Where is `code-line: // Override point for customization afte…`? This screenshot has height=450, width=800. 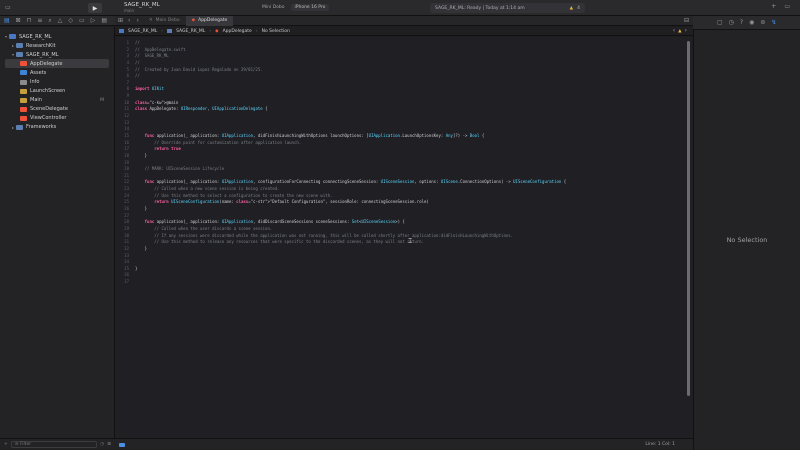
code-line: // Override point for customization afte… is located at coordinates (350, 143).